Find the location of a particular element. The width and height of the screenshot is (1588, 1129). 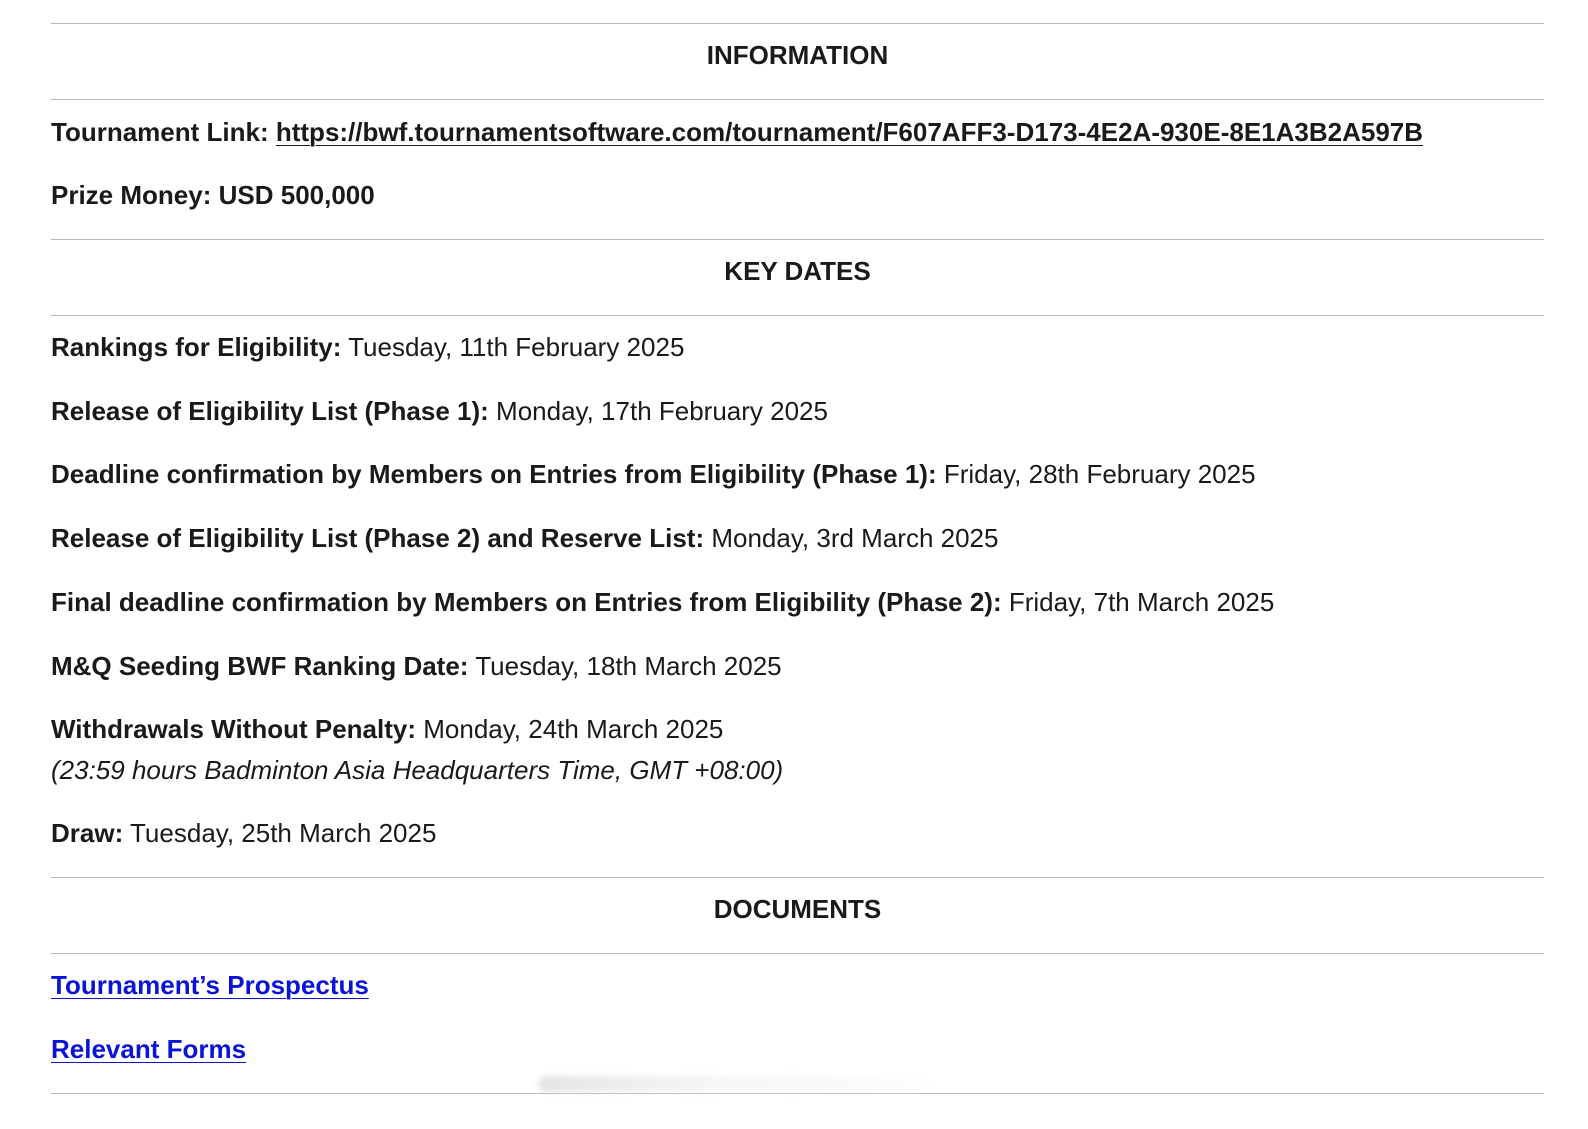

key-date-value: Monday, 24th March 2025 is located at coordinates (573, 729).